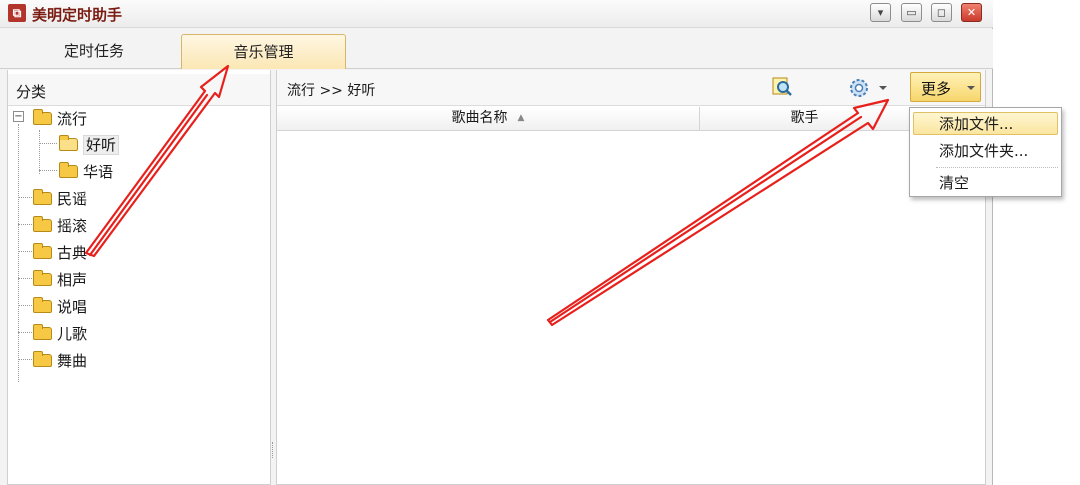 This screenshot has width=1080, height=485. I want to click on gear-icon, so click(859, 88).